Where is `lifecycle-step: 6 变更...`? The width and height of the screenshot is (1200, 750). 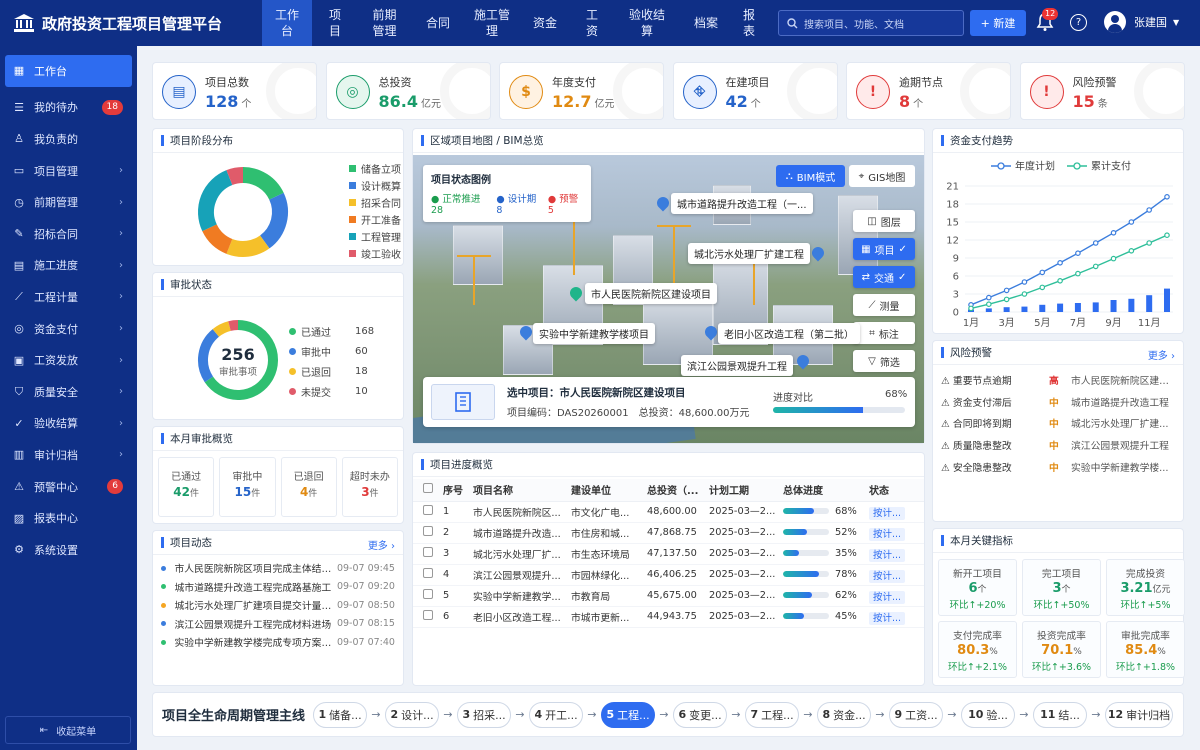 lifecycle-step: 6 变更... is located at coordinates (700, 714).